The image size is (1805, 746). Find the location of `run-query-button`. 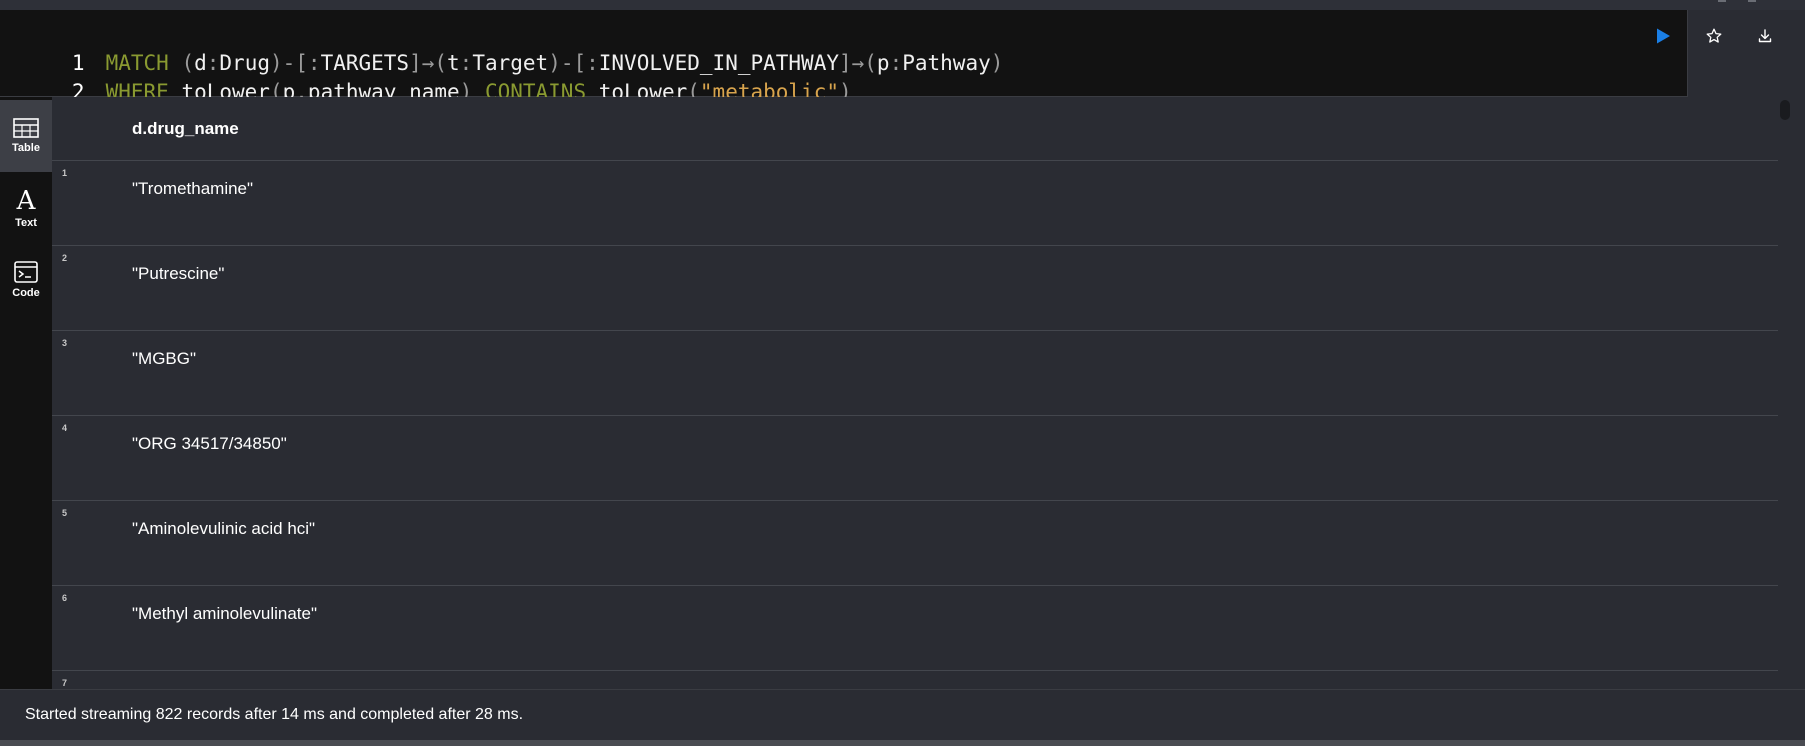

run-query-button is located at coordinates (1663, 36).